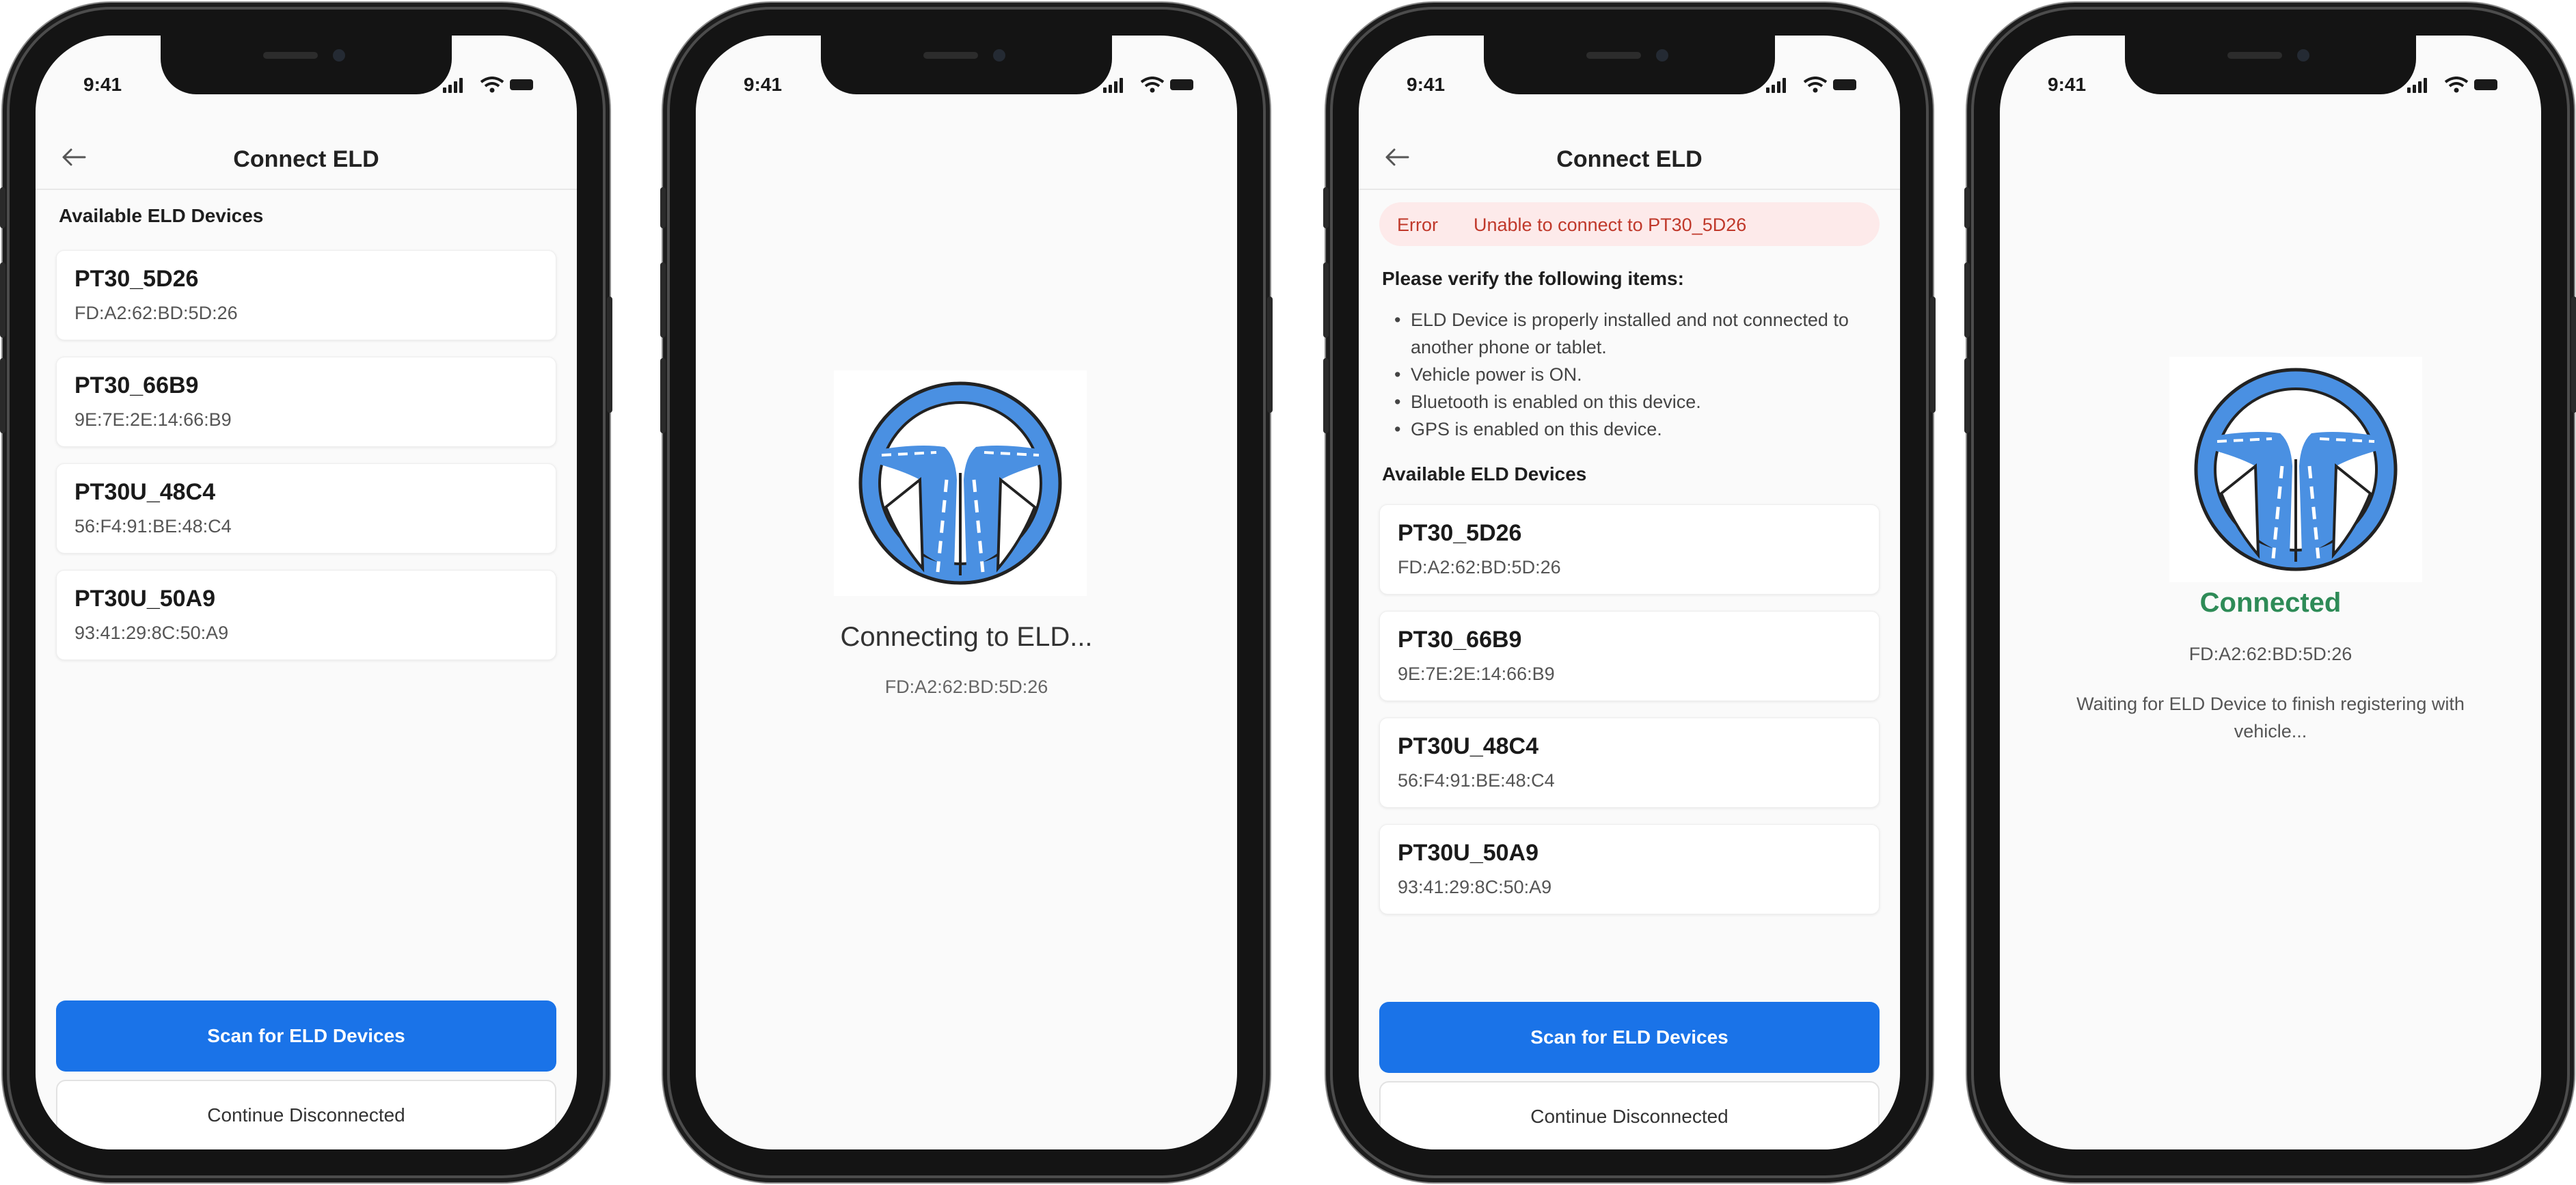 The height and width of the screenshot is (1185, 2576). What do you see at coordinates (1476, 780) in the screenshot?
I see `device-mac: 56:F4:91:BE:48:C4` at bounding box center [1476, 780].